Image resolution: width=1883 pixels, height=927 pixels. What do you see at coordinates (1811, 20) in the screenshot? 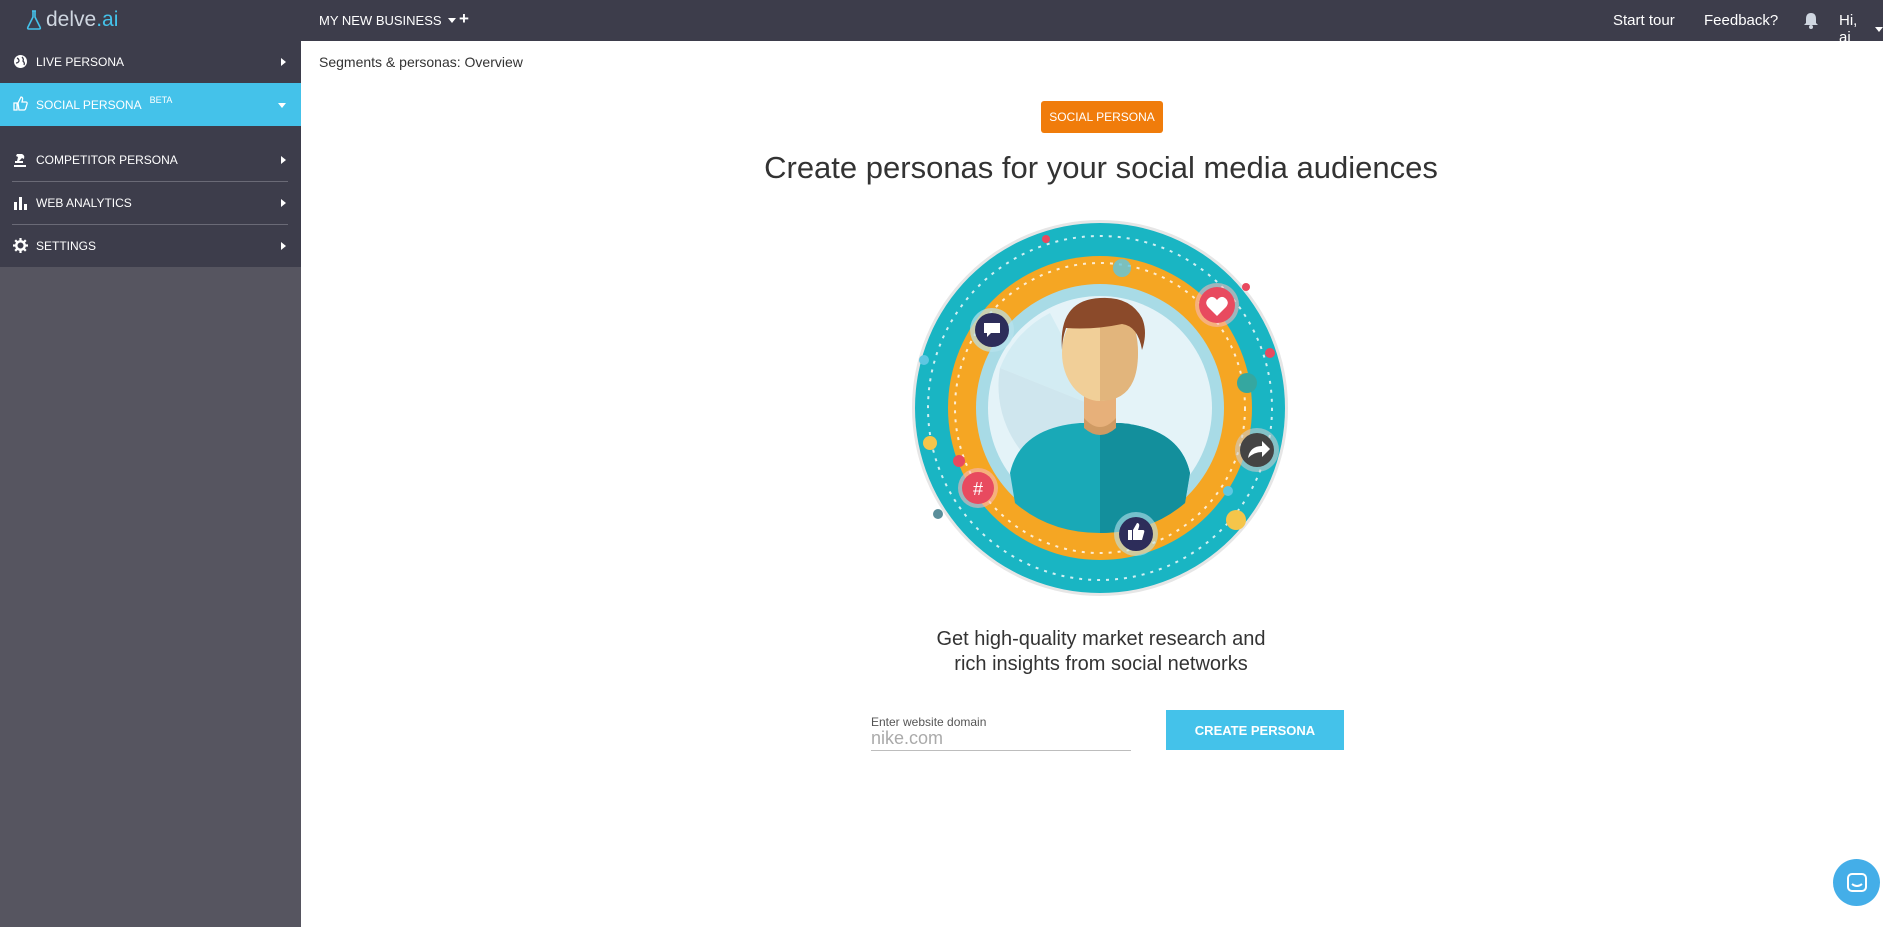
I see `bell-icon` at bounding box center [1811, 20].